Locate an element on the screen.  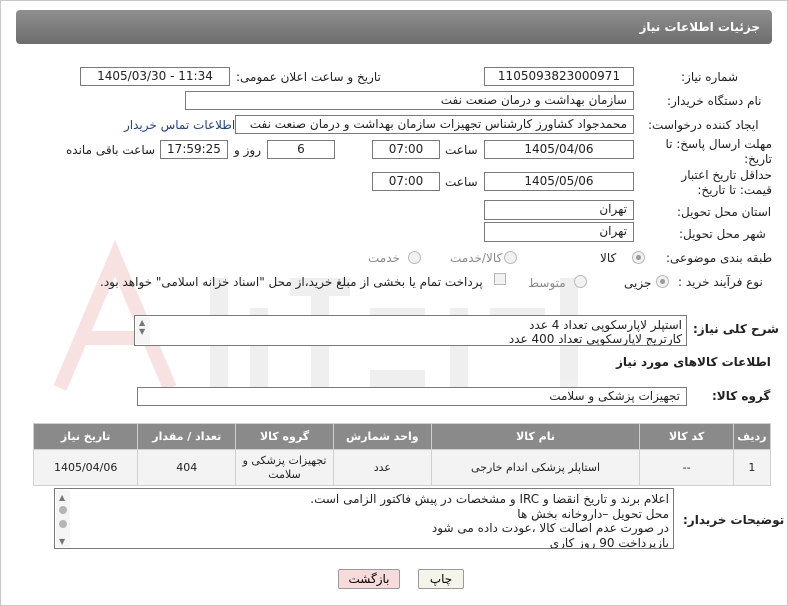
col-need-date: تاریخ نیاز is located at coordinates (85, 436).